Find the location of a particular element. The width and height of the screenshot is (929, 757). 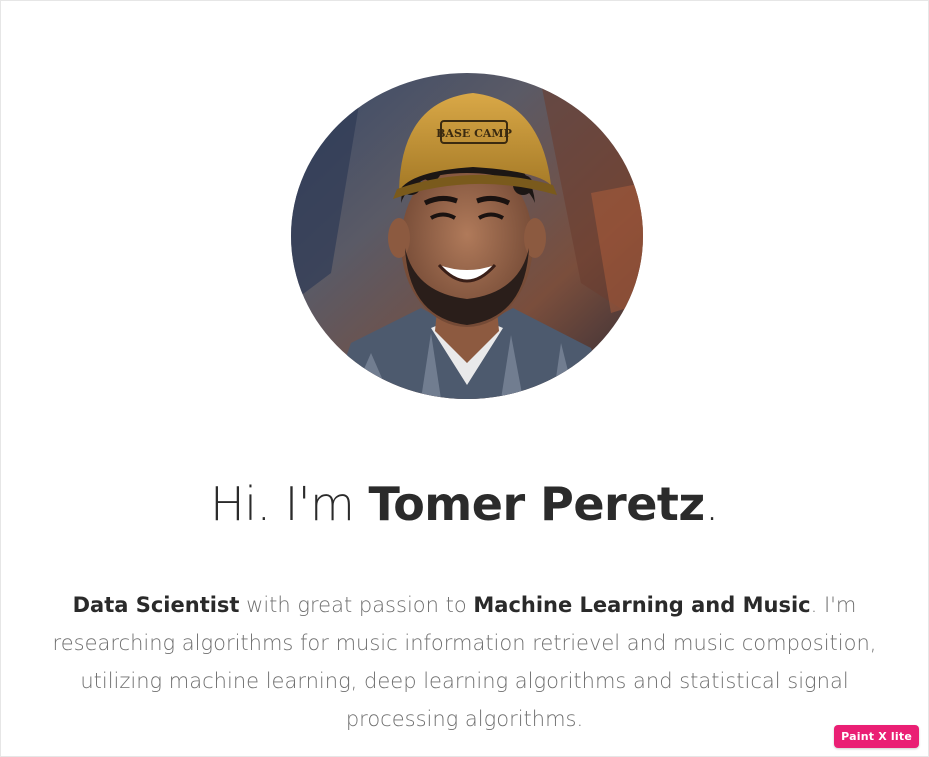

bio-role: Data Scientist is located at coordinates (156, 605).